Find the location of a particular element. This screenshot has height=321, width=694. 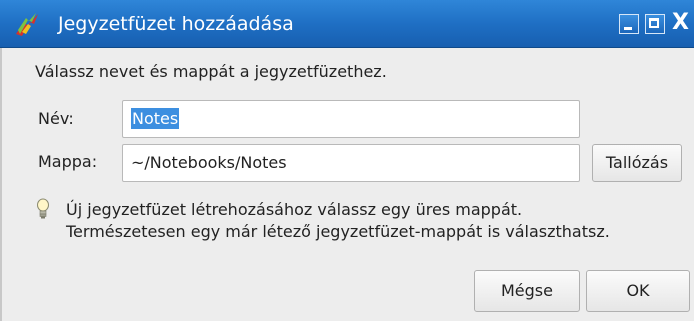

name-input-value: Notes is located at coordinates (155, 118).